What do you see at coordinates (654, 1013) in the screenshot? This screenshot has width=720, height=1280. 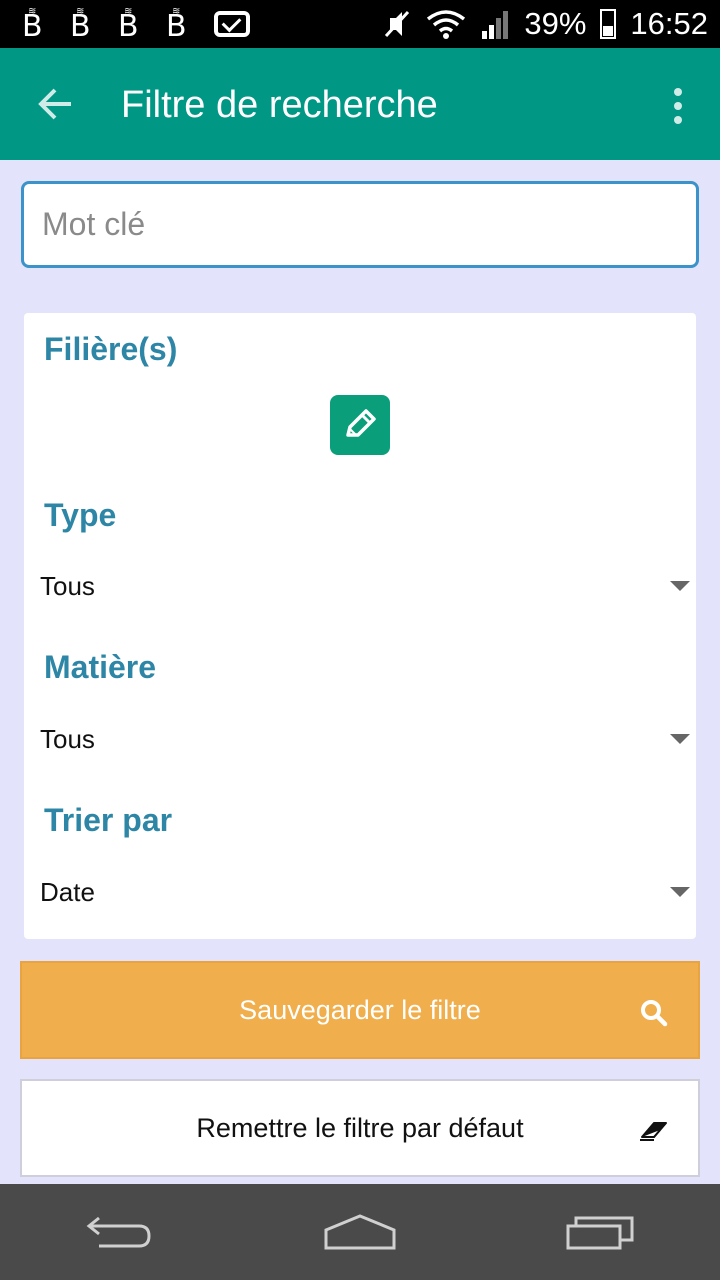 I see `search-icon` at bounding box center [654, 1013].